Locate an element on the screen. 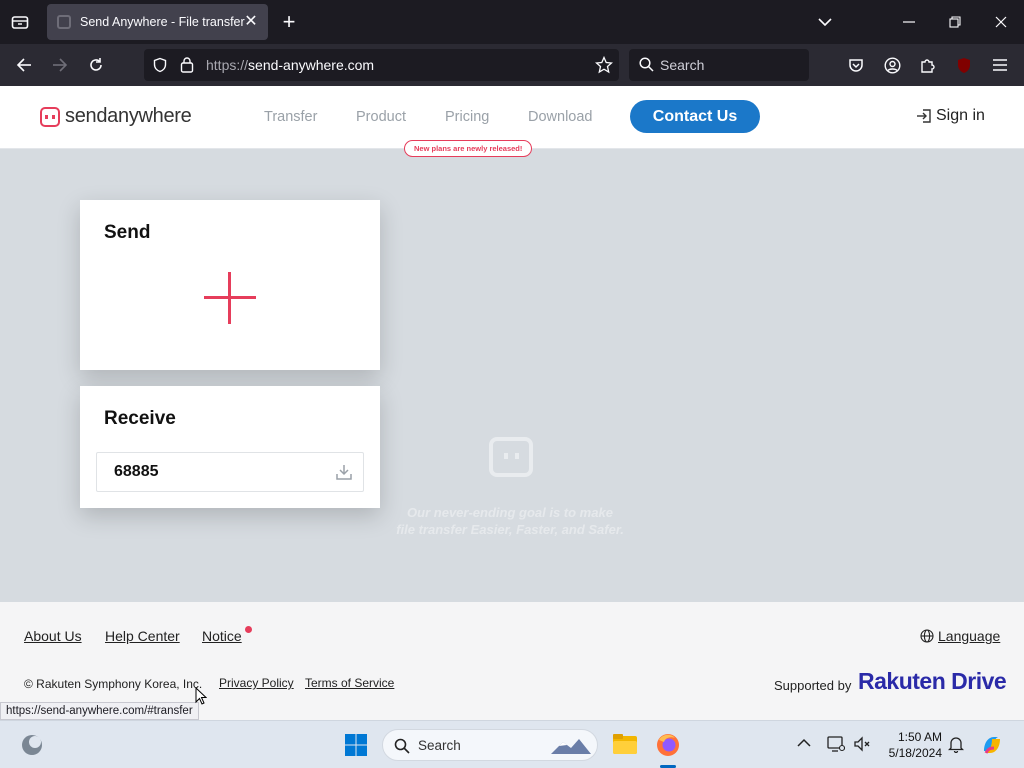  download-icon is located at coordinates (344, 472).